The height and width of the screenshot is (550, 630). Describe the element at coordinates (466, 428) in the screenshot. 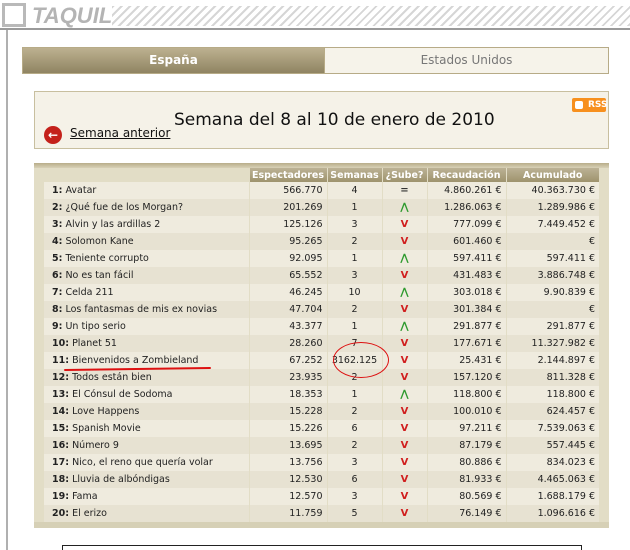

I see `revenue-cell: 97.211 €` at that location.